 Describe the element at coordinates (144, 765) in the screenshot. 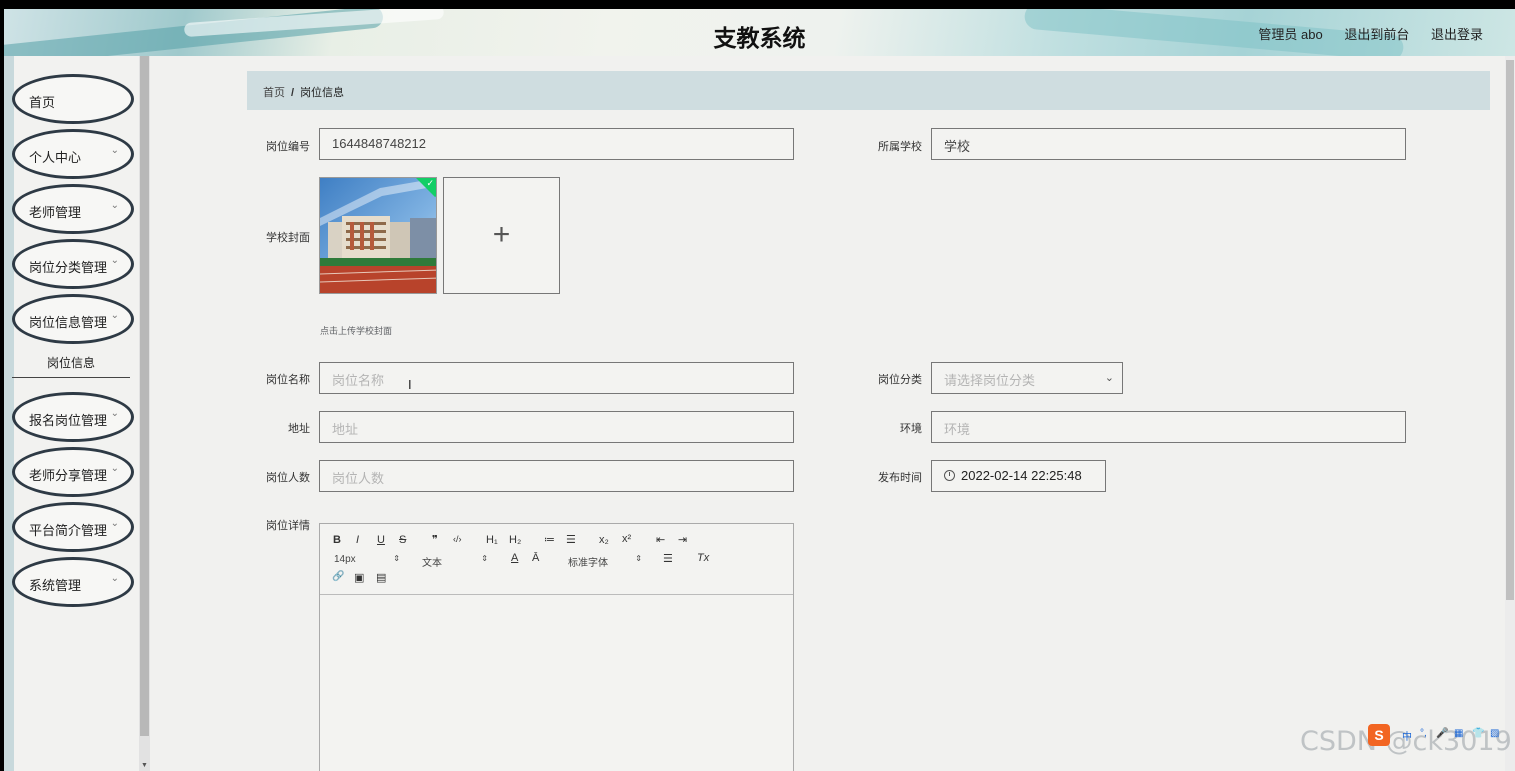

I see `scroll-down-arrow-icon: ▼` at that location.